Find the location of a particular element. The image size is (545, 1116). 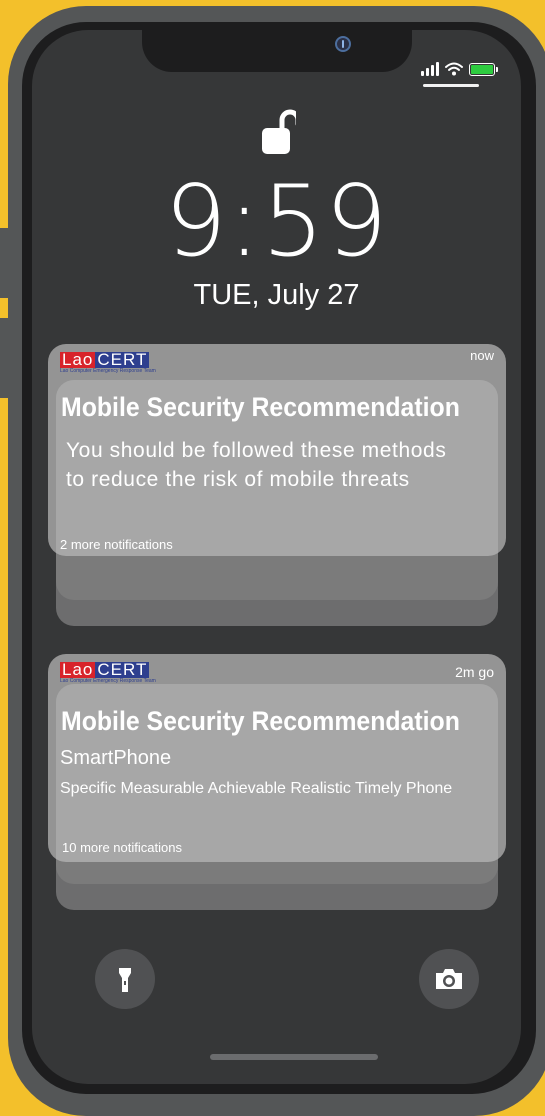

volume-button-down is located at coordinates (4, 358).